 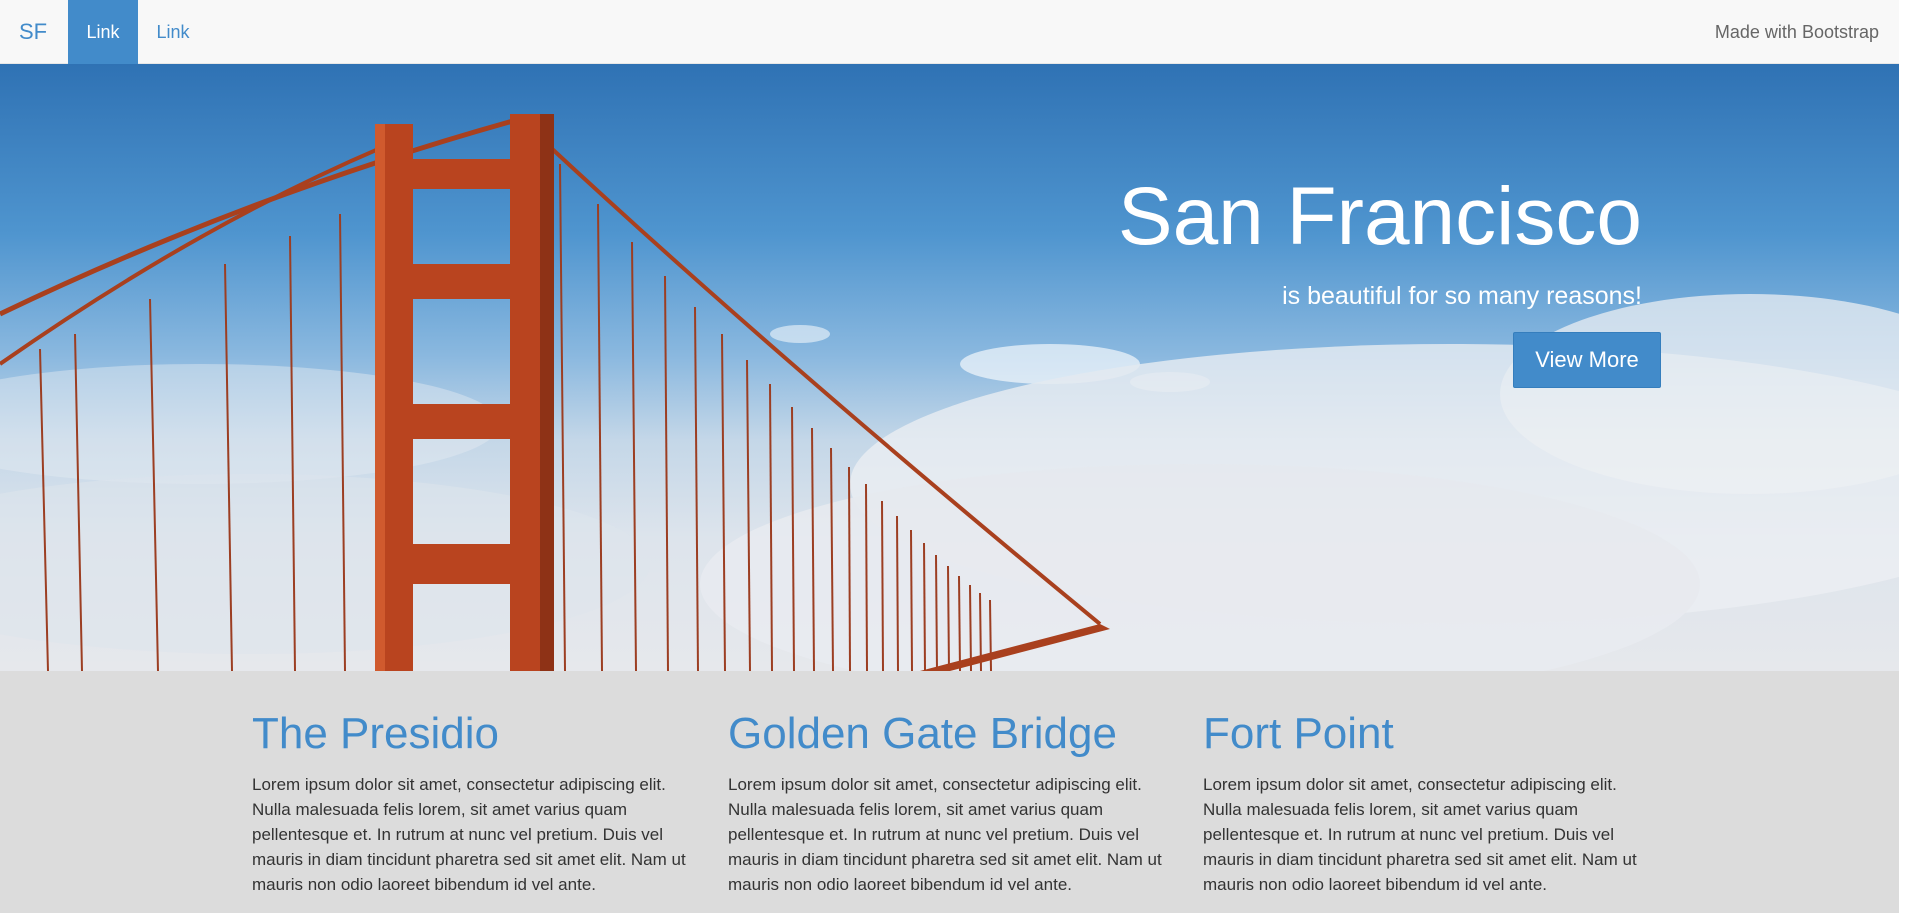 I want to click on scrollbar-gutter, so click(x=1908, y=456).